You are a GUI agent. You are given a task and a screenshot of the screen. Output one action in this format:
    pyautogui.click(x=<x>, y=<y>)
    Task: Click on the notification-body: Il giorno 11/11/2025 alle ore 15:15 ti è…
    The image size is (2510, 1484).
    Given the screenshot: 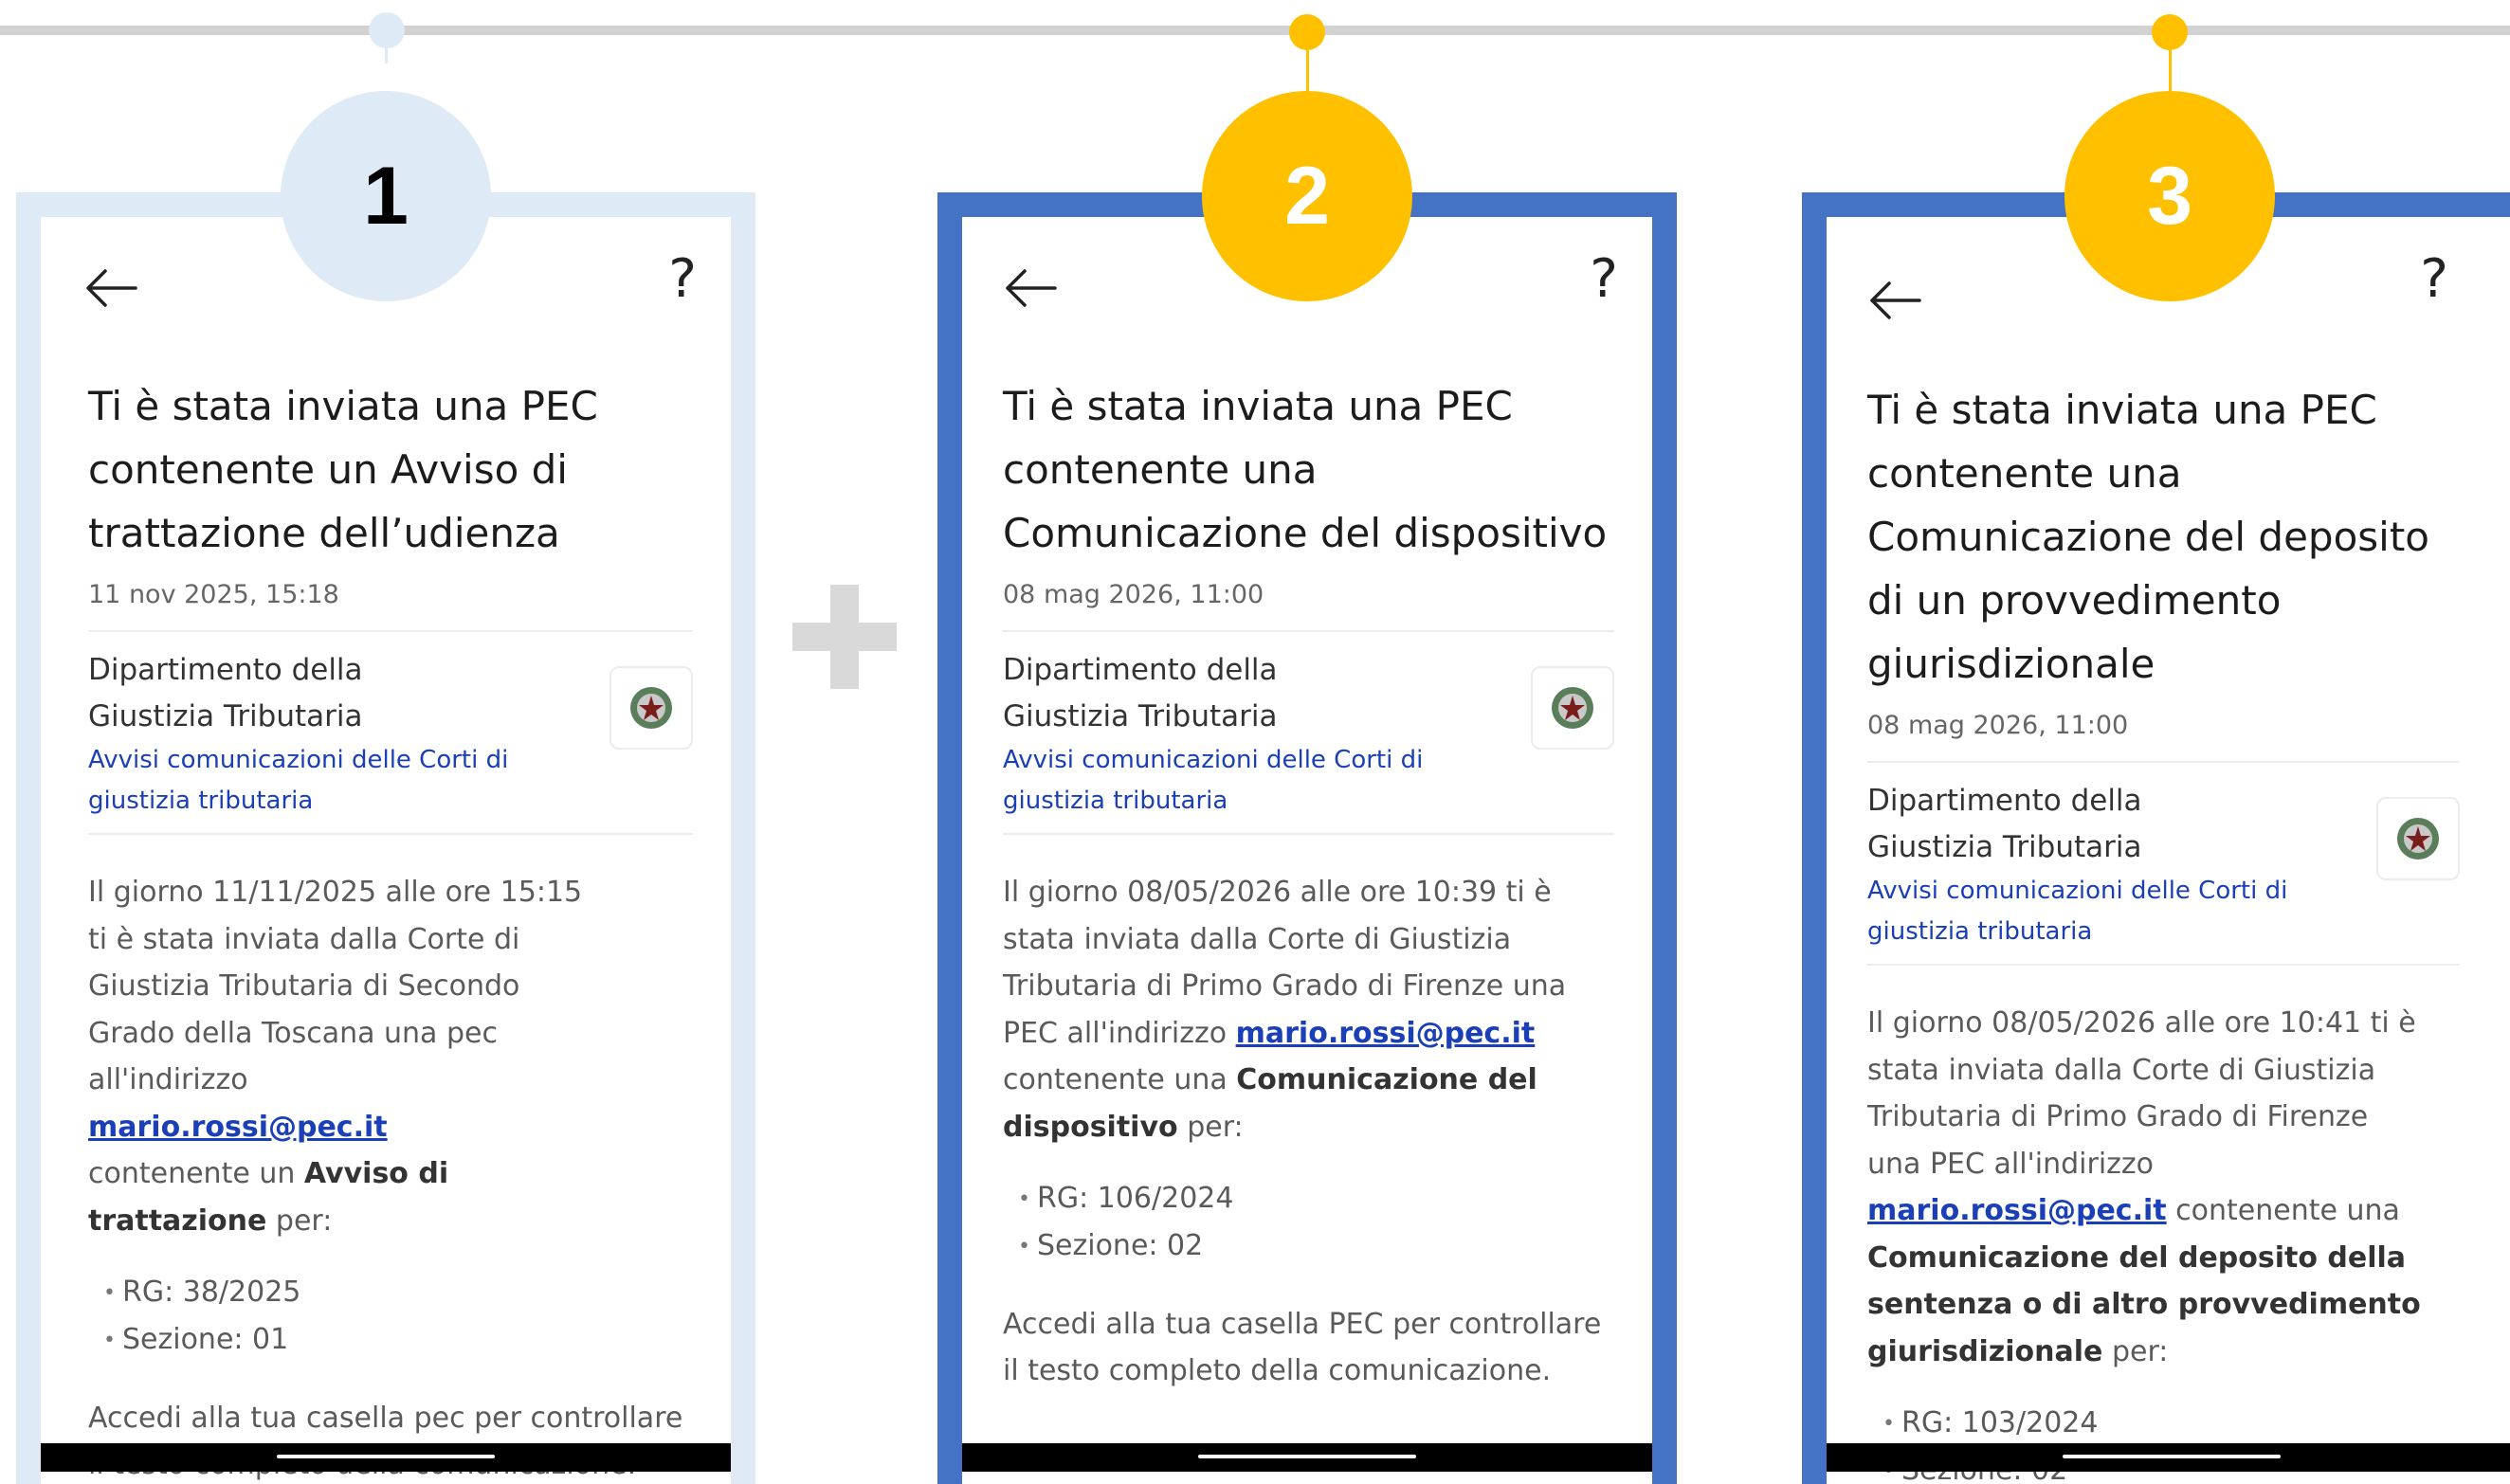 What is the action you would take?
    pyautogui.click(x=344, y=1056)
    